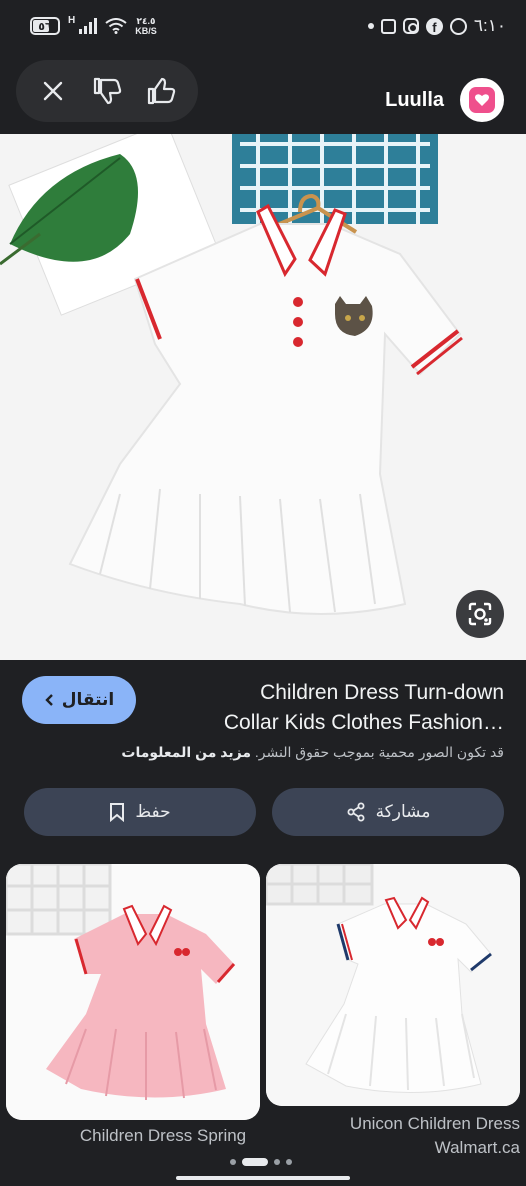  I want to click on pink-dress-image, so click(133, 992).